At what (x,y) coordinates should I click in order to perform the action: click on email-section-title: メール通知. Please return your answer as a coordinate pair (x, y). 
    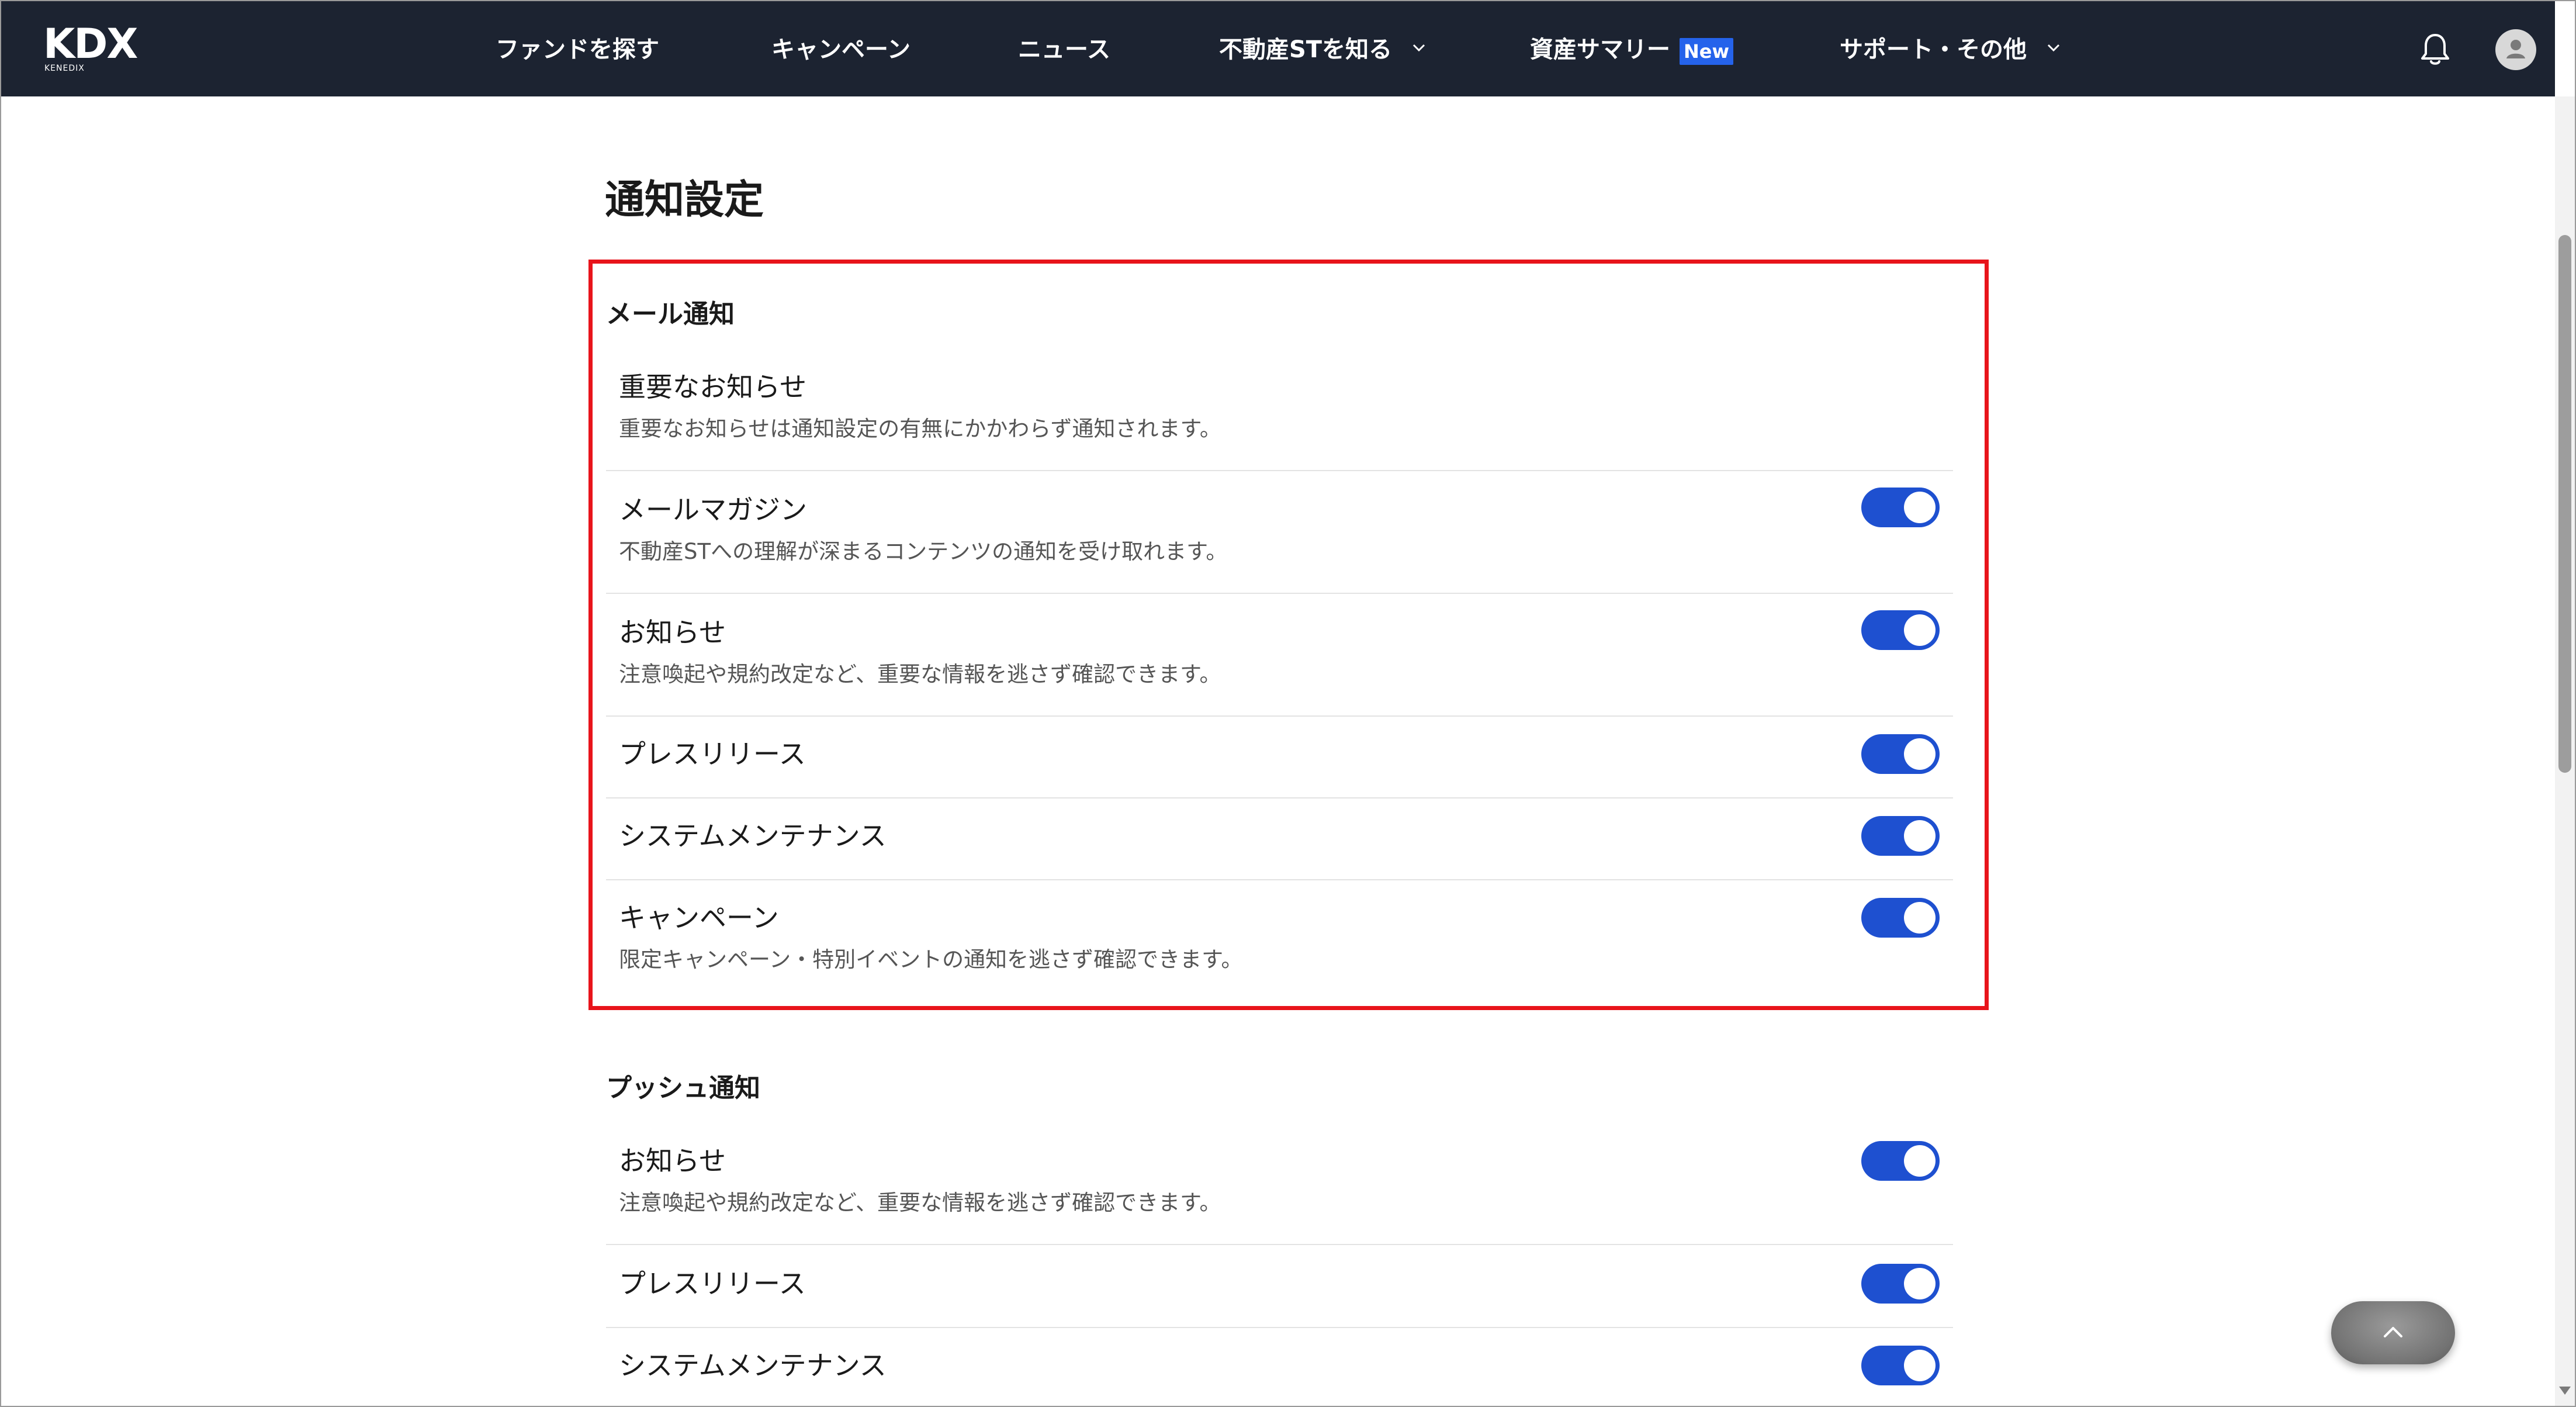
    Looking at the image, I should click on (670, 314).